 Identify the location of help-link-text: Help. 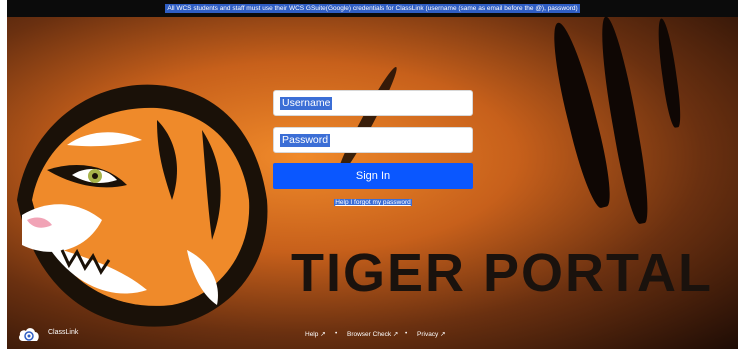
(312, 334).